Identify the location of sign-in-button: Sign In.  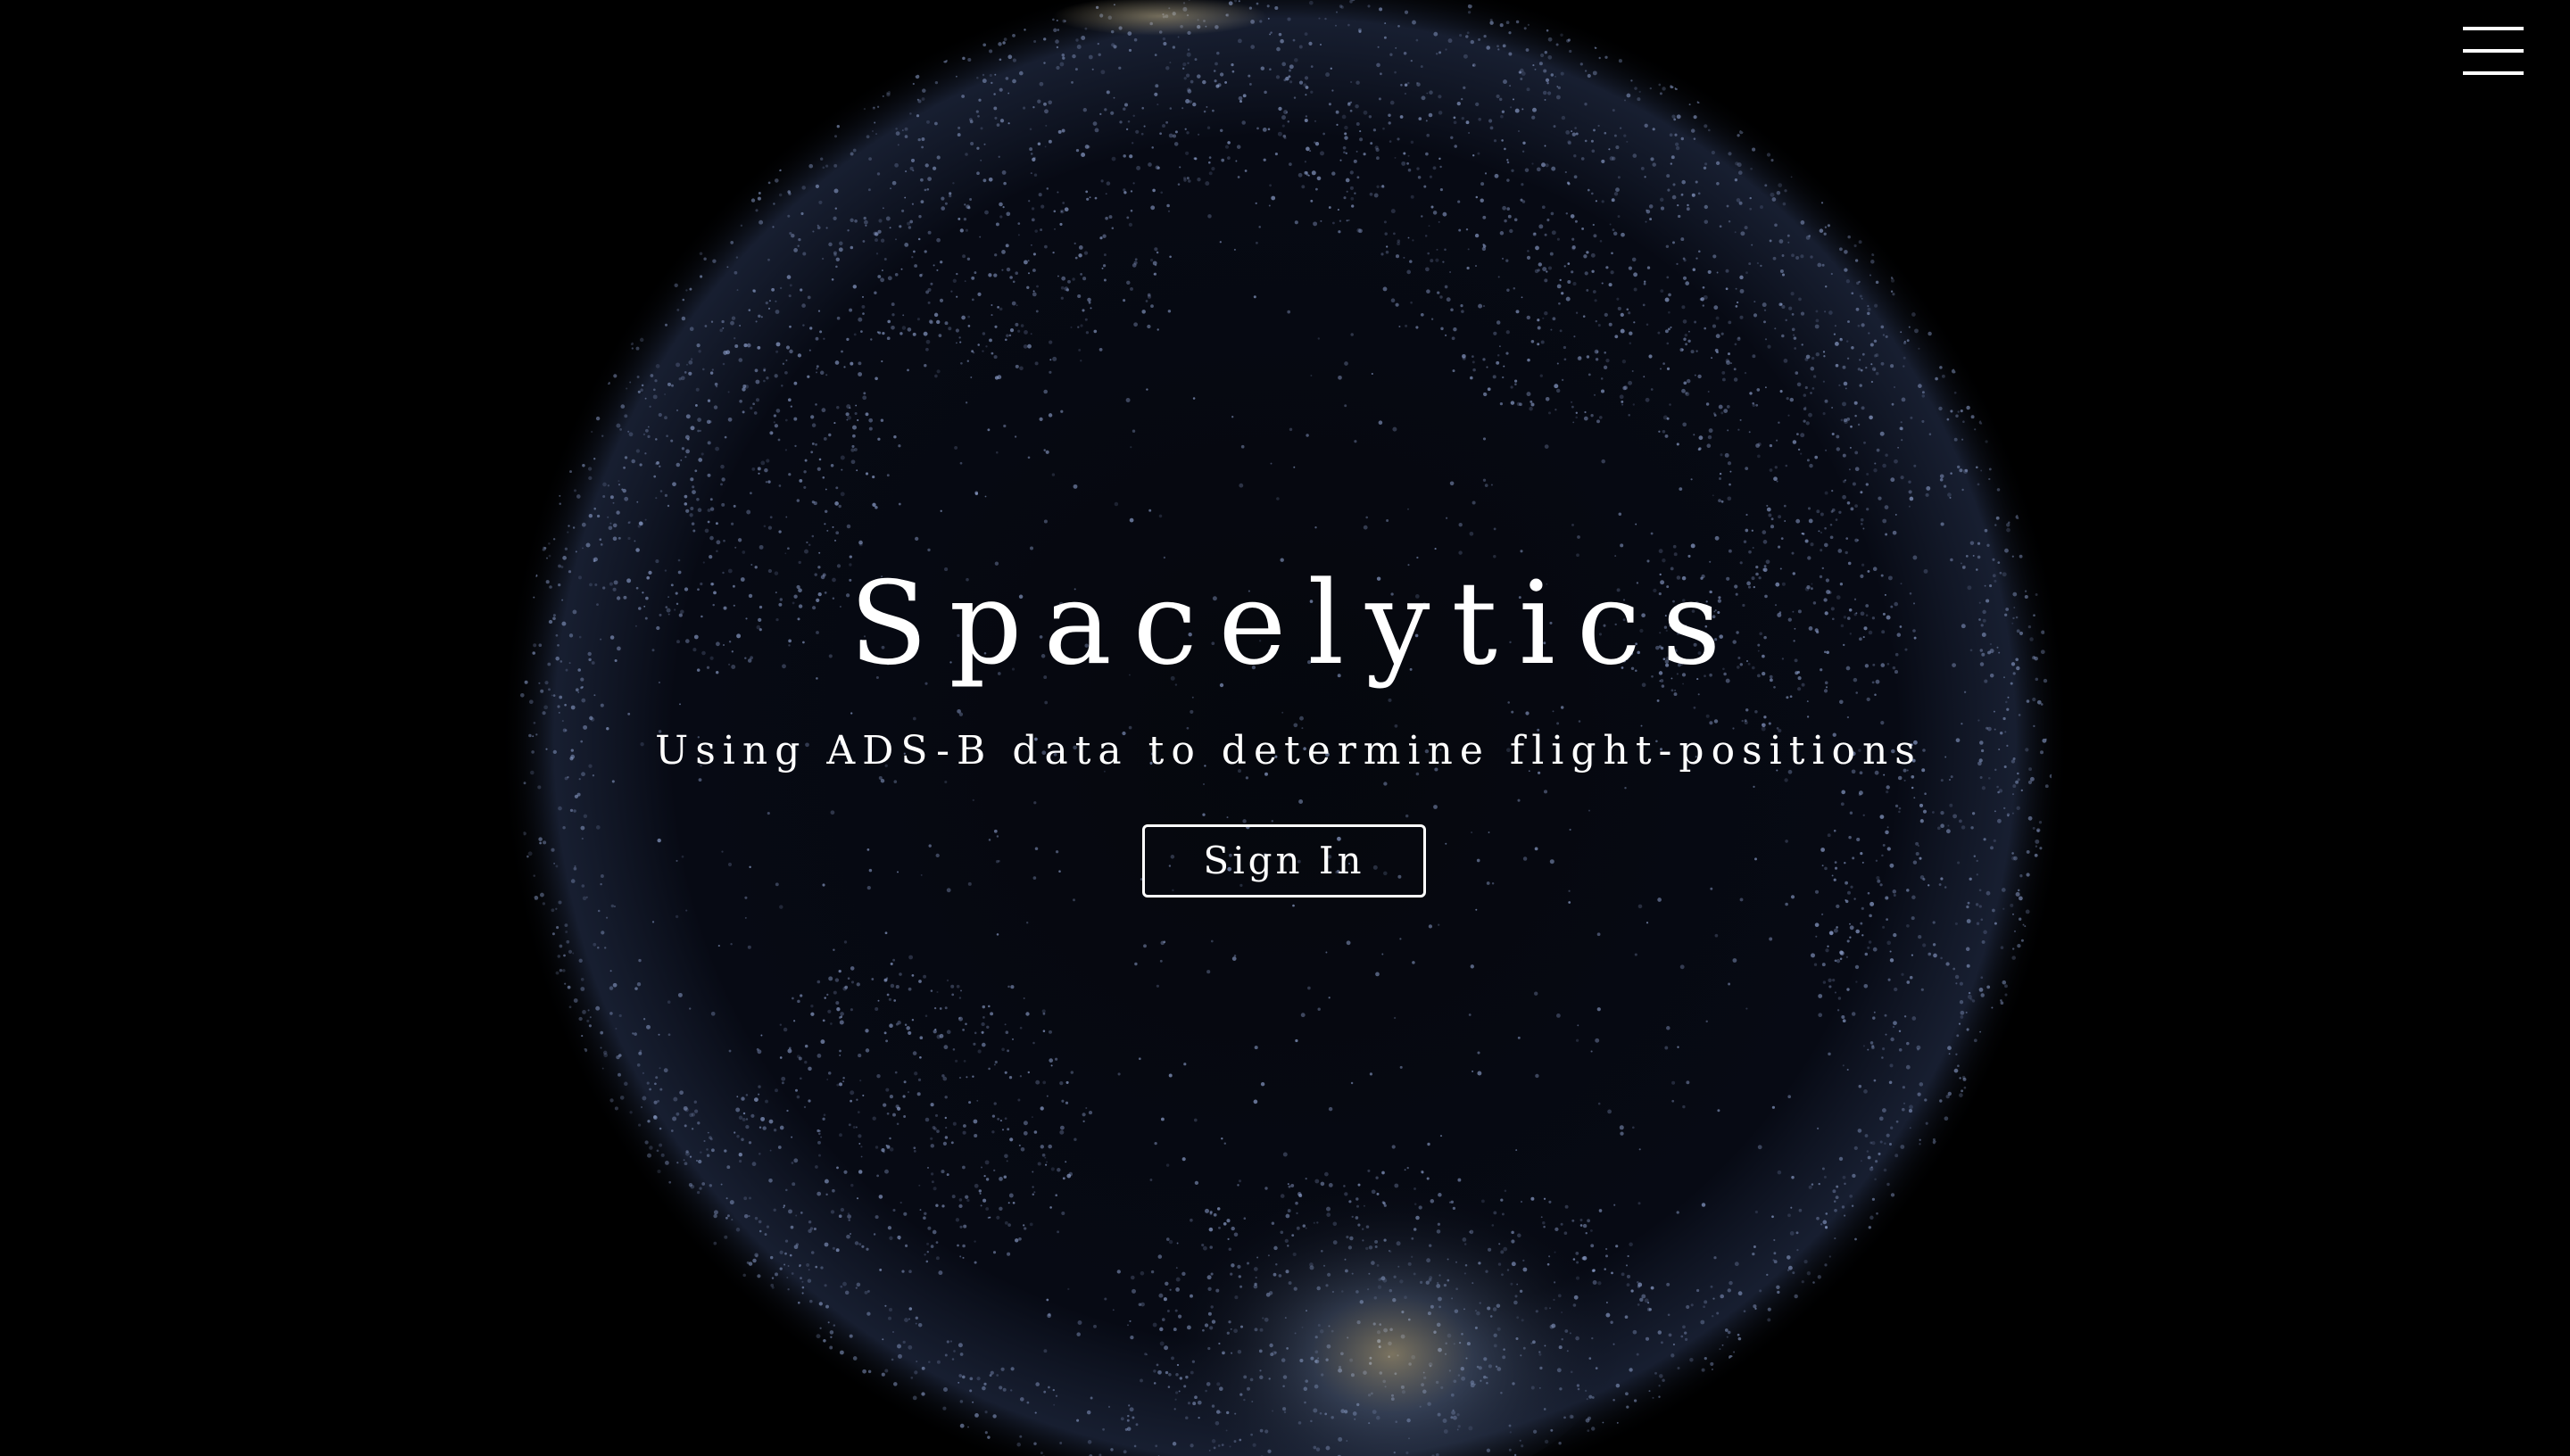
(1284, 861).